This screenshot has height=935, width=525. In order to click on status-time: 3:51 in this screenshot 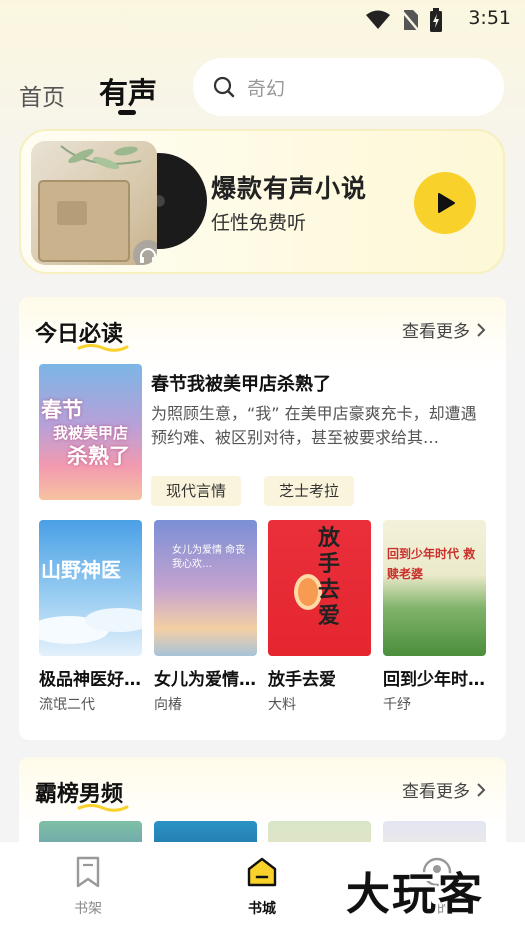, I will do `click(489, 18)`.